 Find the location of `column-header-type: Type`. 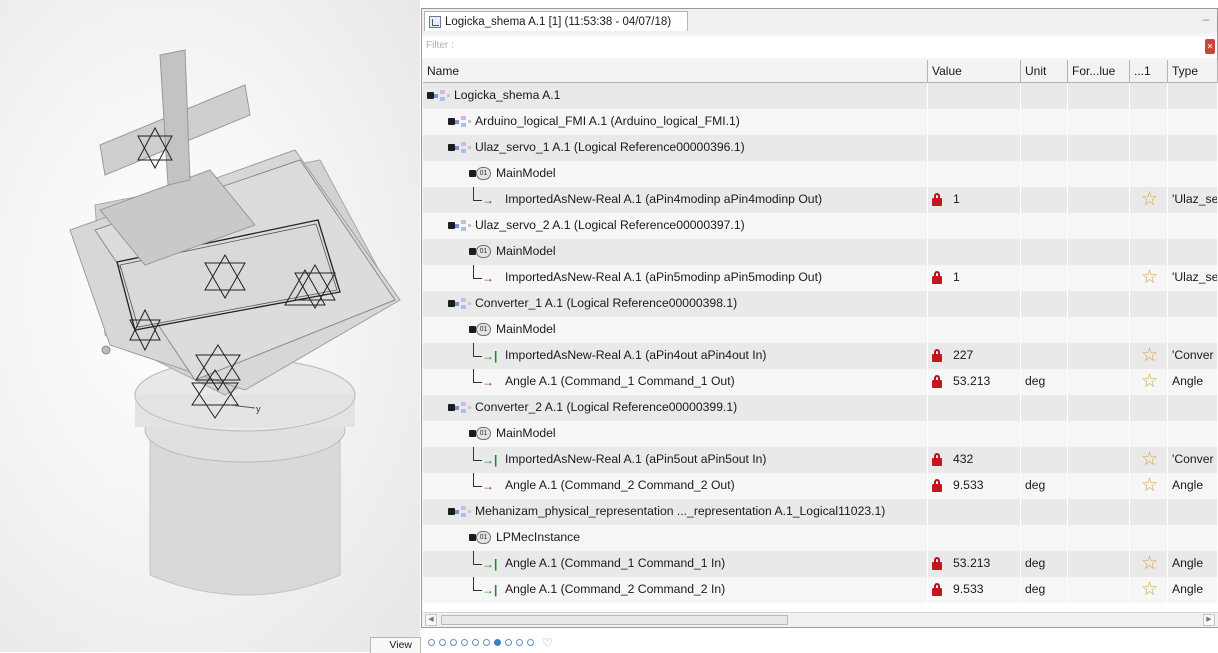

column-header-type: Type is located at coordinates (1193, 71).